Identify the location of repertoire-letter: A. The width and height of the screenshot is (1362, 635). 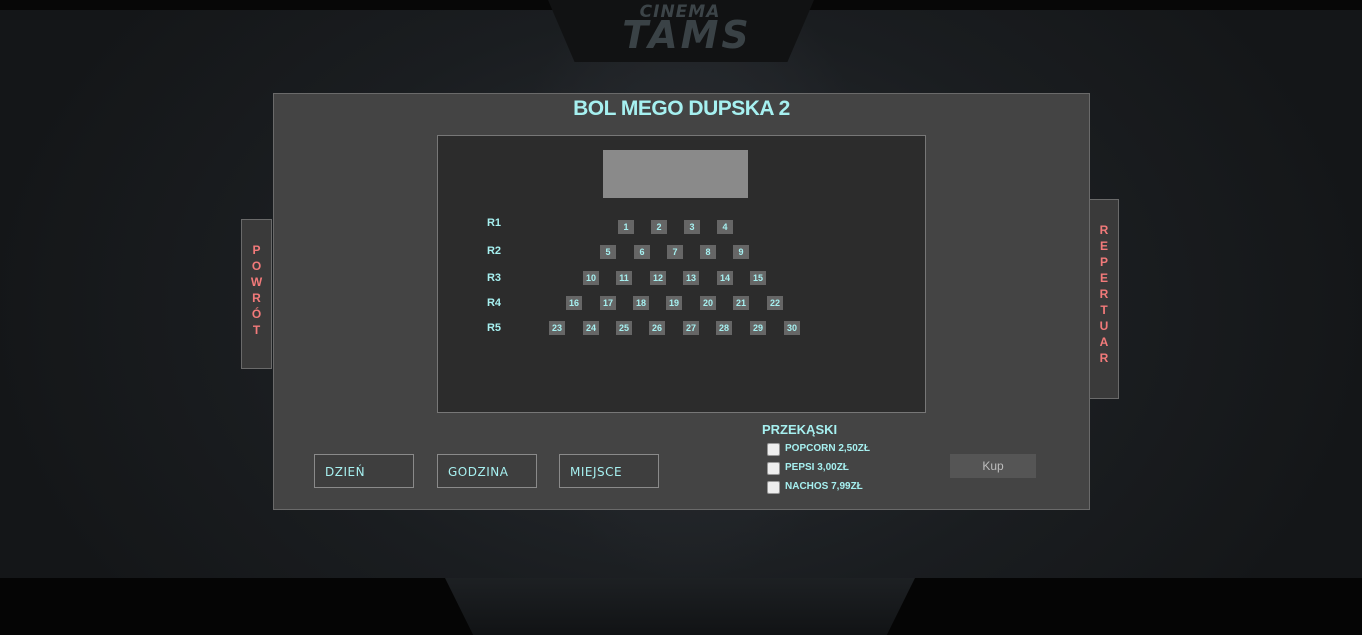
(1104, 342).